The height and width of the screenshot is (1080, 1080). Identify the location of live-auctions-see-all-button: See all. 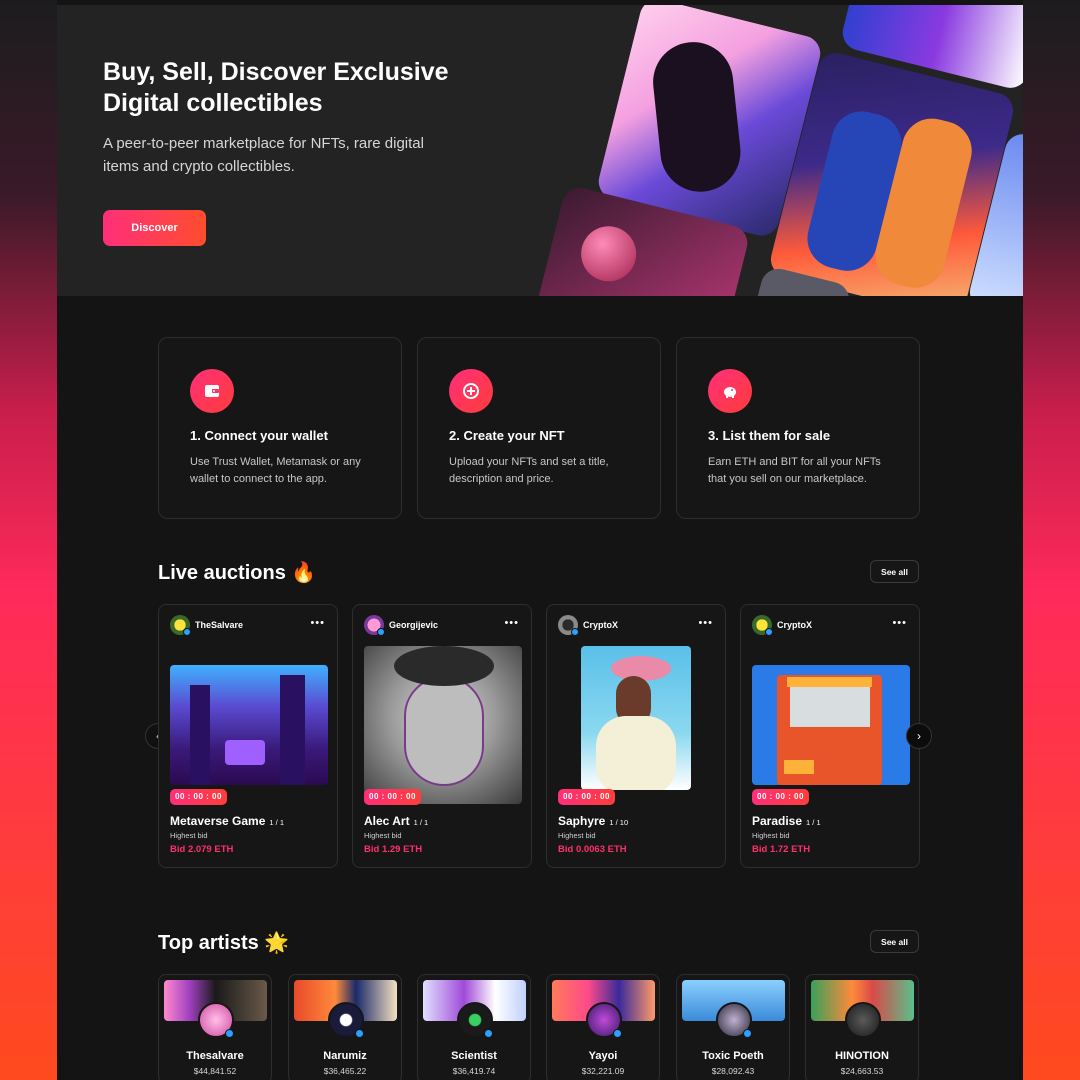
(894, 571).